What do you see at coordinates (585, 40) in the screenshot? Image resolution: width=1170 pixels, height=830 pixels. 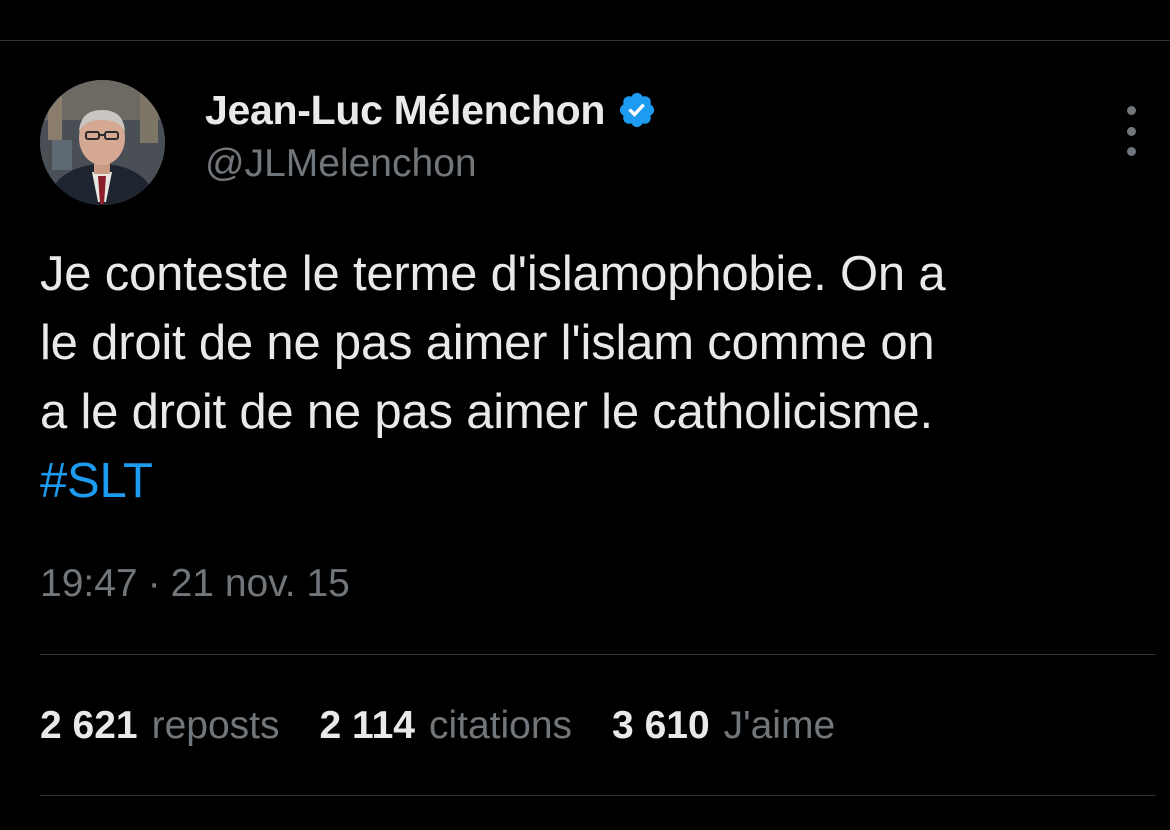 I see `top-divider` at bounding box center [585, 40].